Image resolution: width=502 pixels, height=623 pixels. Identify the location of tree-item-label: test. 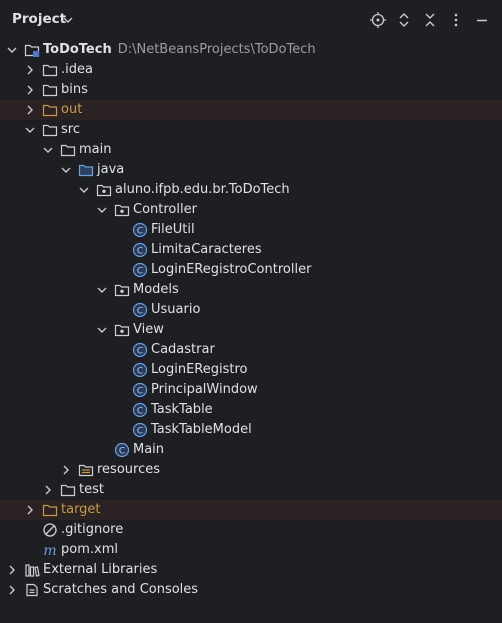
(91, 489).